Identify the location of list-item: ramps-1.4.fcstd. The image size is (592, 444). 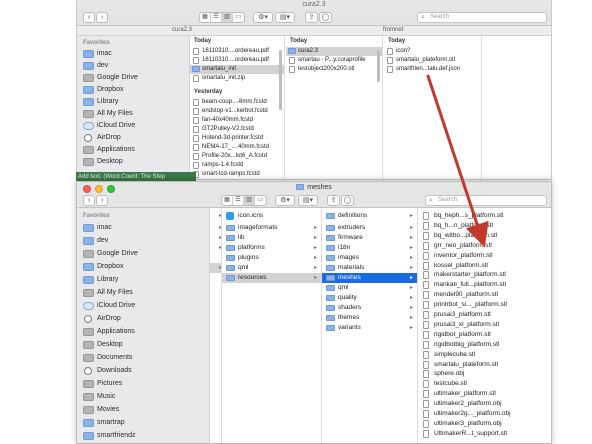
(237, 165).